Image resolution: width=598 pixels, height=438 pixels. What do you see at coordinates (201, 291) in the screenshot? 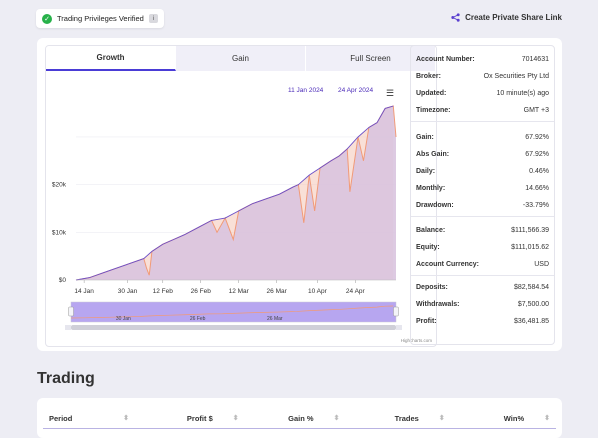
I see `x-tick-label: 26 Feb` at bounding box center [201, 291].